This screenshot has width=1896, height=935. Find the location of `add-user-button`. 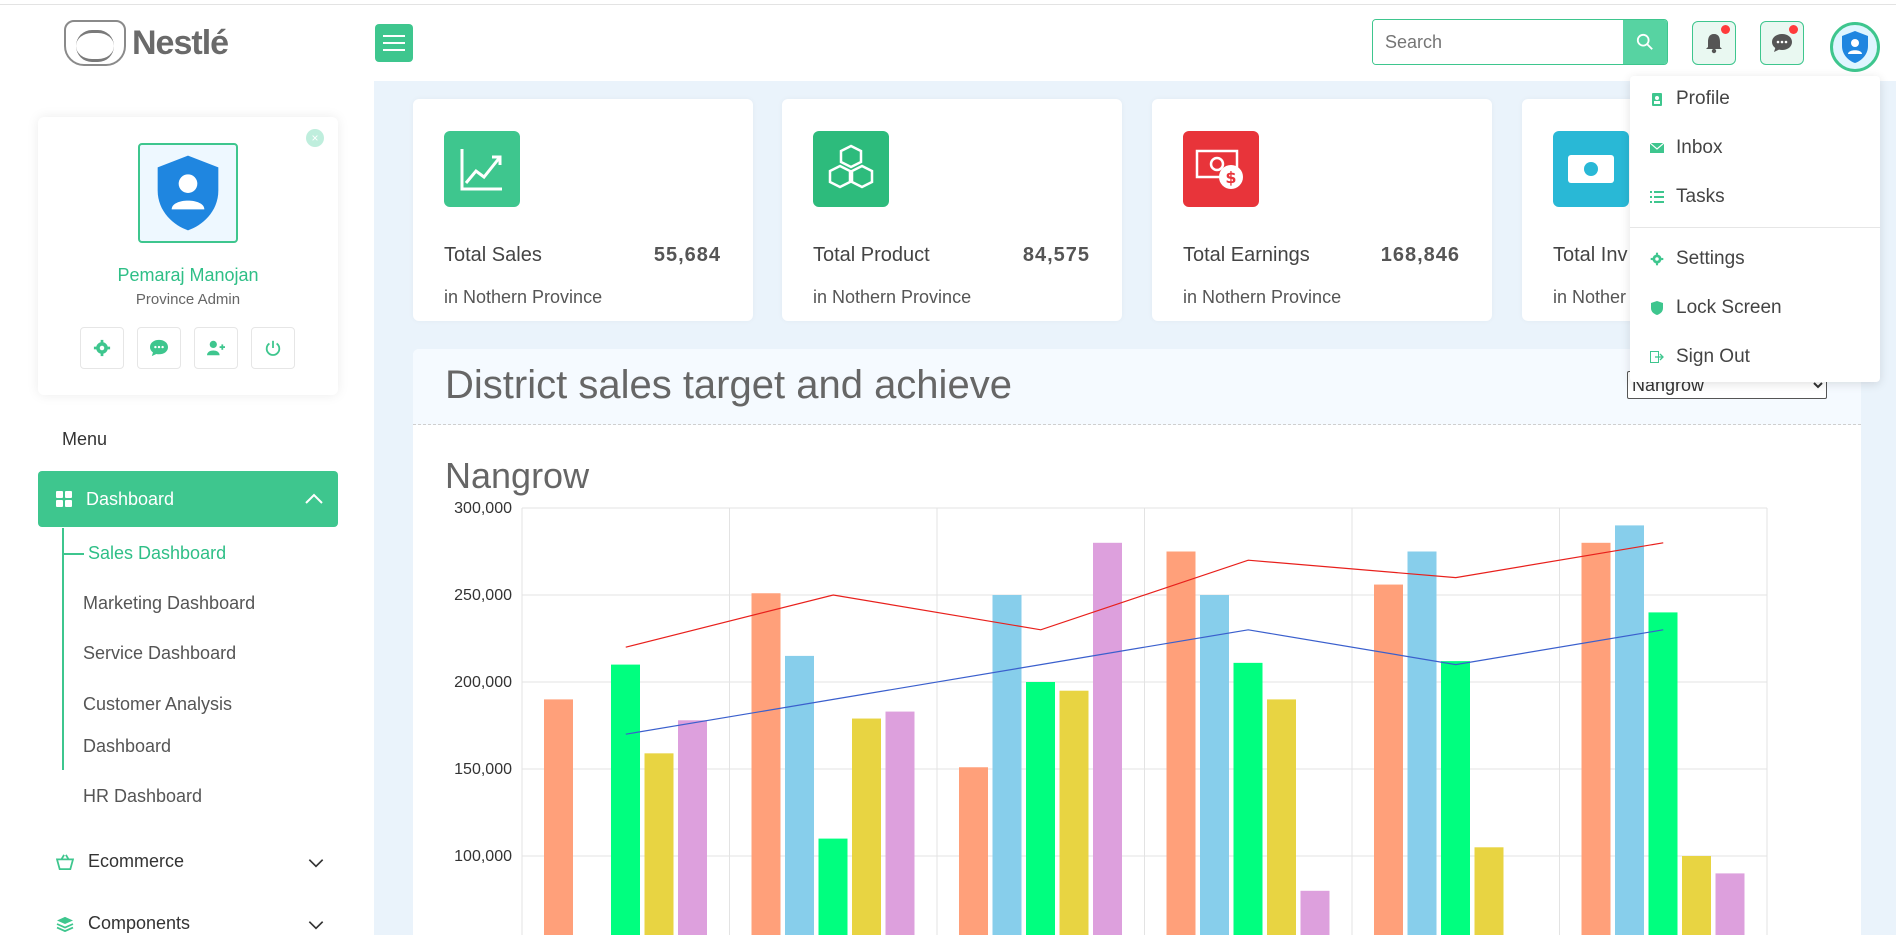

add-user-button is located at coordinates (216, 348).